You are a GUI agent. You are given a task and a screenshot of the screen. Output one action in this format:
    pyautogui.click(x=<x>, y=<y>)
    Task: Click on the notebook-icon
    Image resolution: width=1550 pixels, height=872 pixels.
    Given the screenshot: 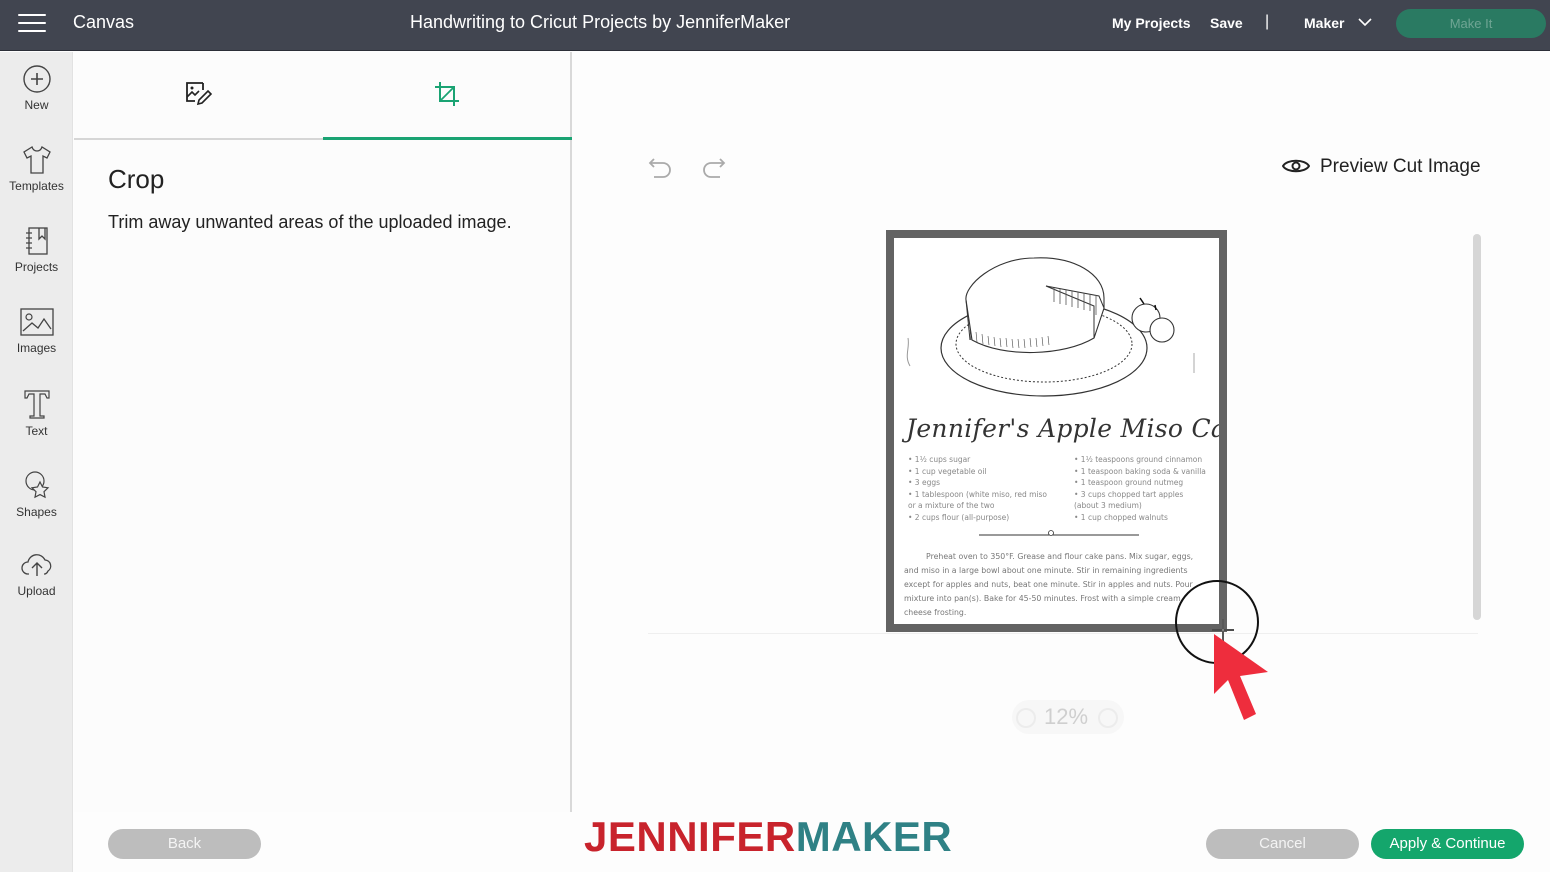 What is the action you would take?
    pyautogui.click(x=36, y=241)
    